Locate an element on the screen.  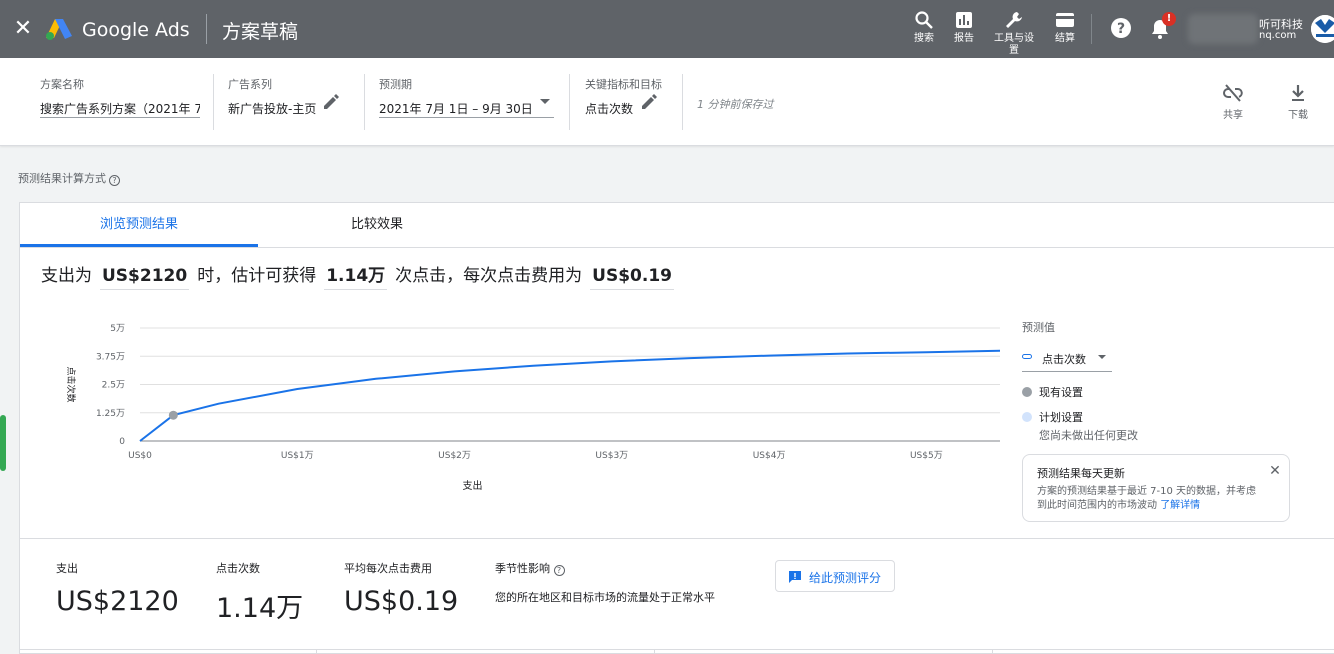
close-icon: ✕ is located at coordinates (1275, 471).